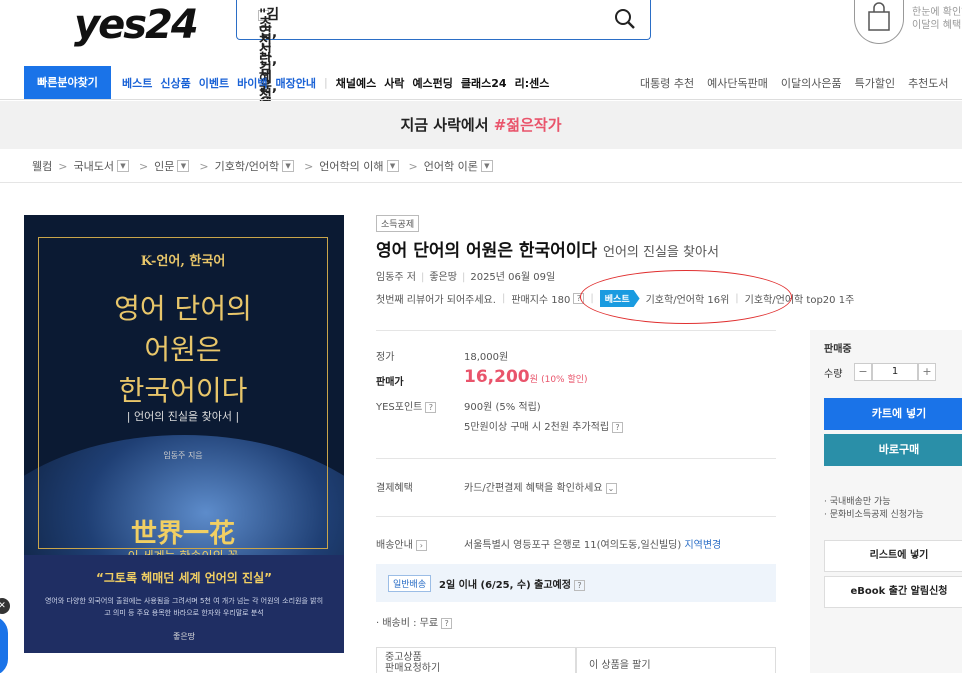 This screenshot has height=673, width=962. I want to click on author-link: 임동주 저, so click(396, 277).